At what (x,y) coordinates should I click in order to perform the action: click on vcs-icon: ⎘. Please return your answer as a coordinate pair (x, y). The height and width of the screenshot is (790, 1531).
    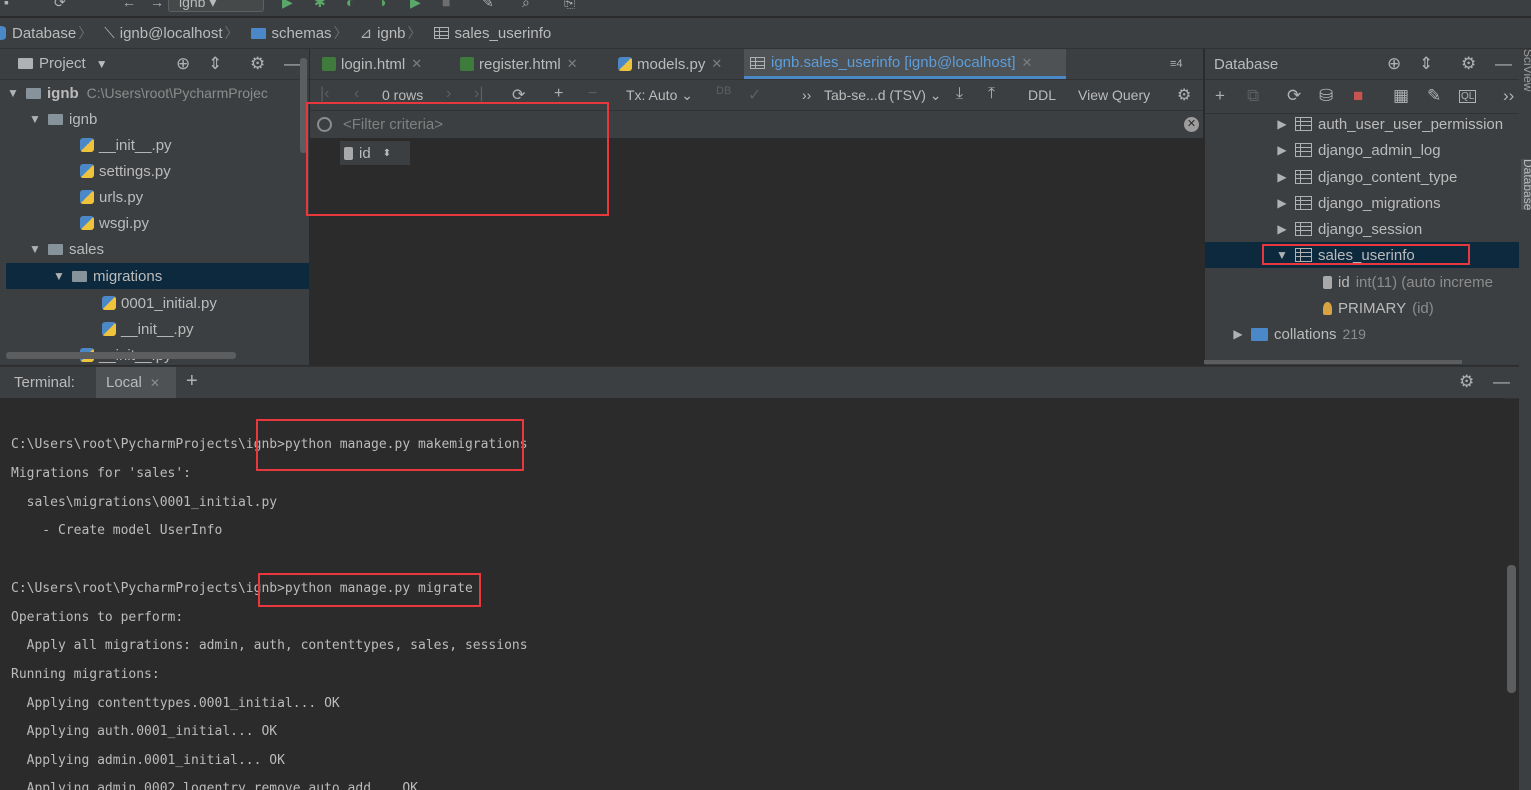
    Looking at the image, I should click on (569, 5).